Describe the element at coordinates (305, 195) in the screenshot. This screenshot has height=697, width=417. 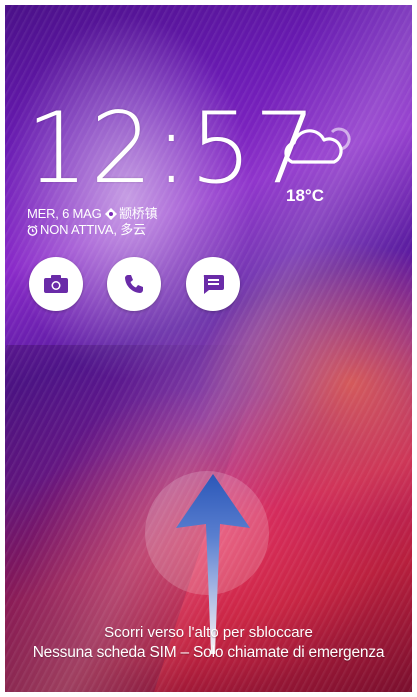
I see `weather-temperature: 18°C` at that location.